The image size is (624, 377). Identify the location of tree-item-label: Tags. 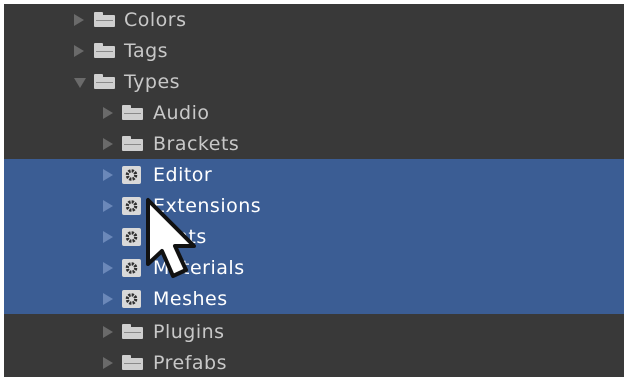
(146, 50).